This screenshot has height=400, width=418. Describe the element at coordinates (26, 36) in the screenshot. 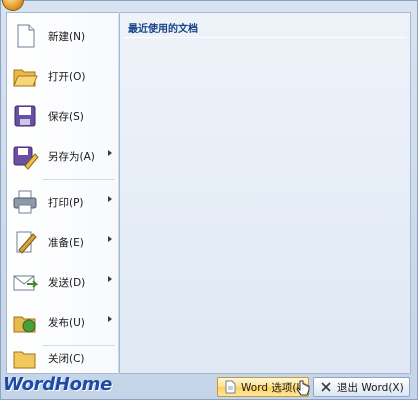

I see `new-document-icon` at that location.